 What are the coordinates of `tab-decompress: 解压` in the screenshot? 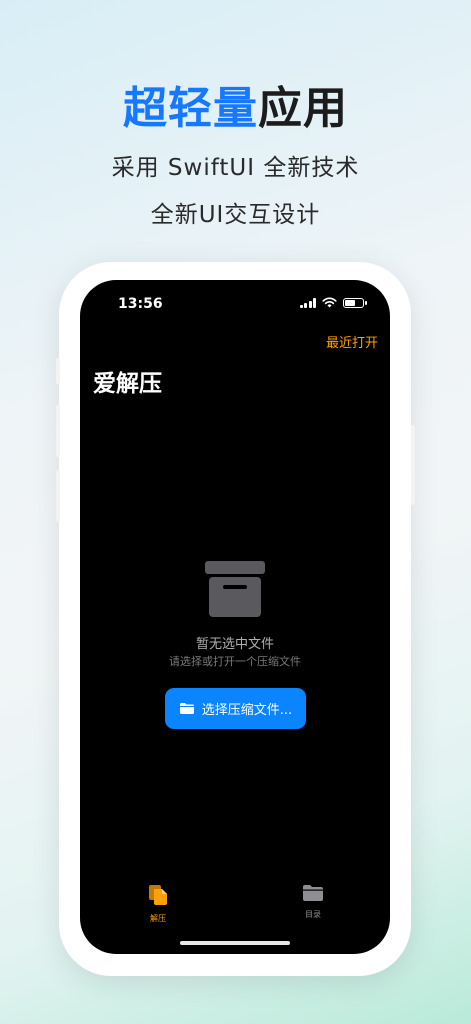 It's located at (158, 904).